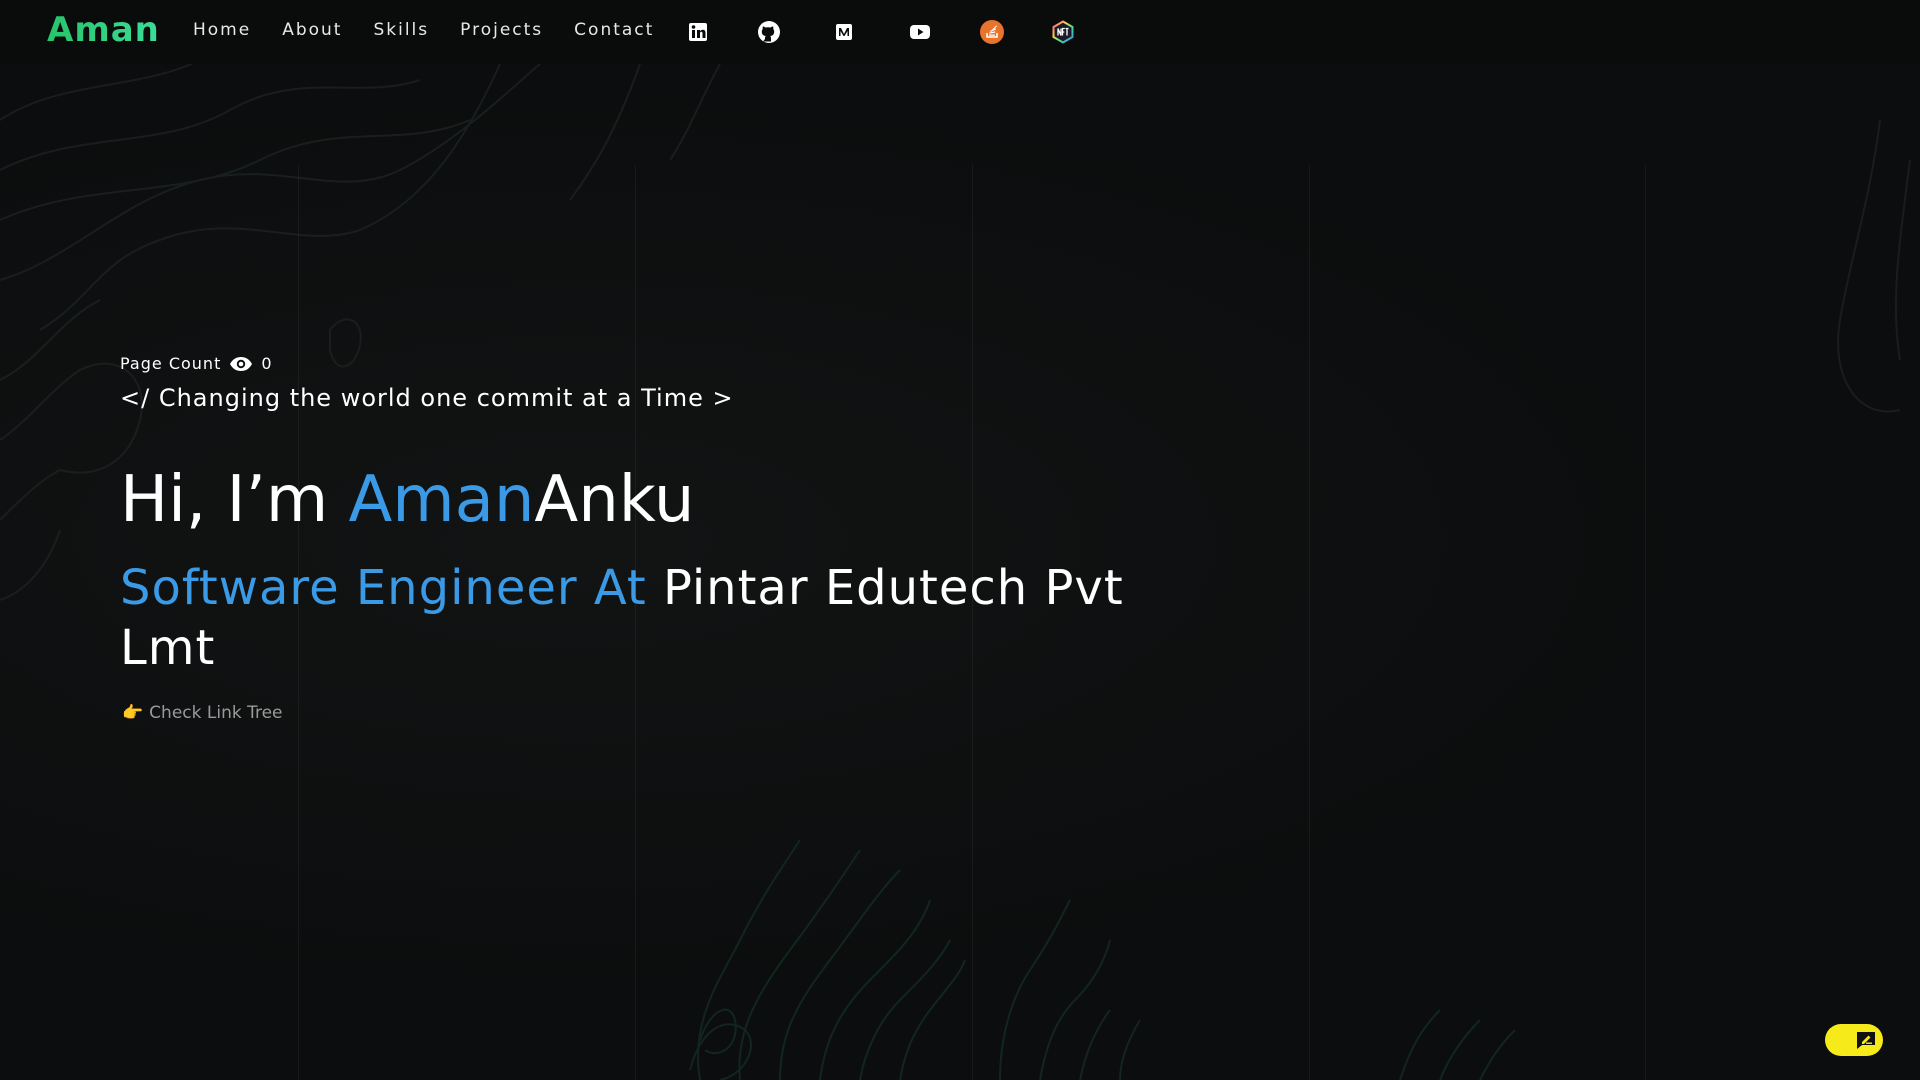  What do you see at coordinates (501, 30) in the screenshot?
I see `nav-link-projects: Projects` at bounding box center [501, 30].